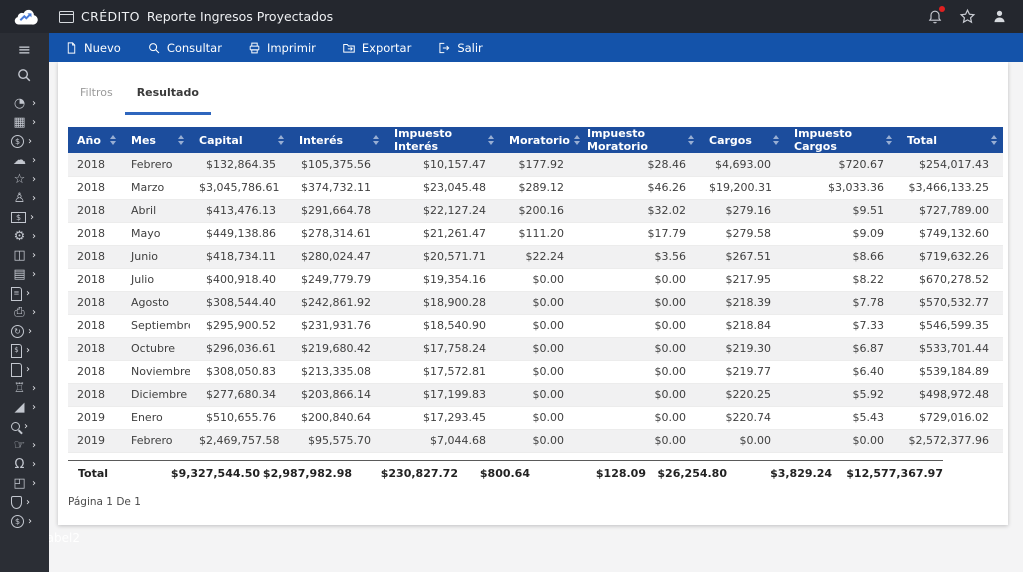  What do you see at coordinates (24, 483) in the screenshot?
I see `sidebar-item-archive-box: ◰ ›` at bounding box center [24, 483].